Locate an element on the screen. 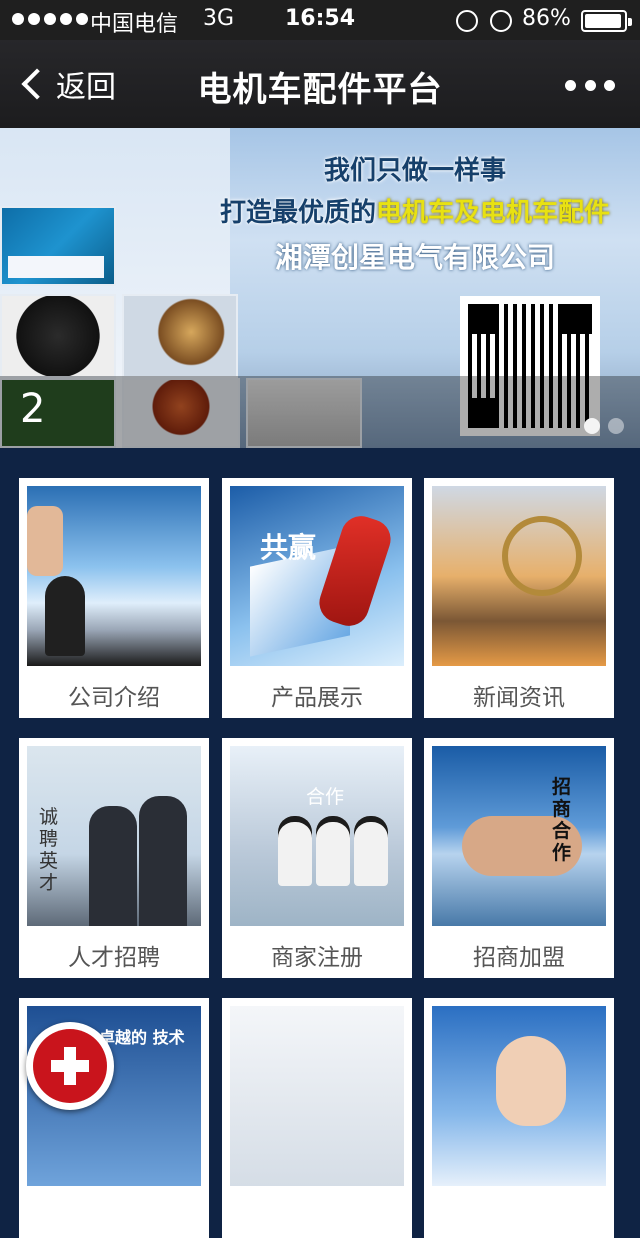  pager-dot is located at coordinates (616, 426).